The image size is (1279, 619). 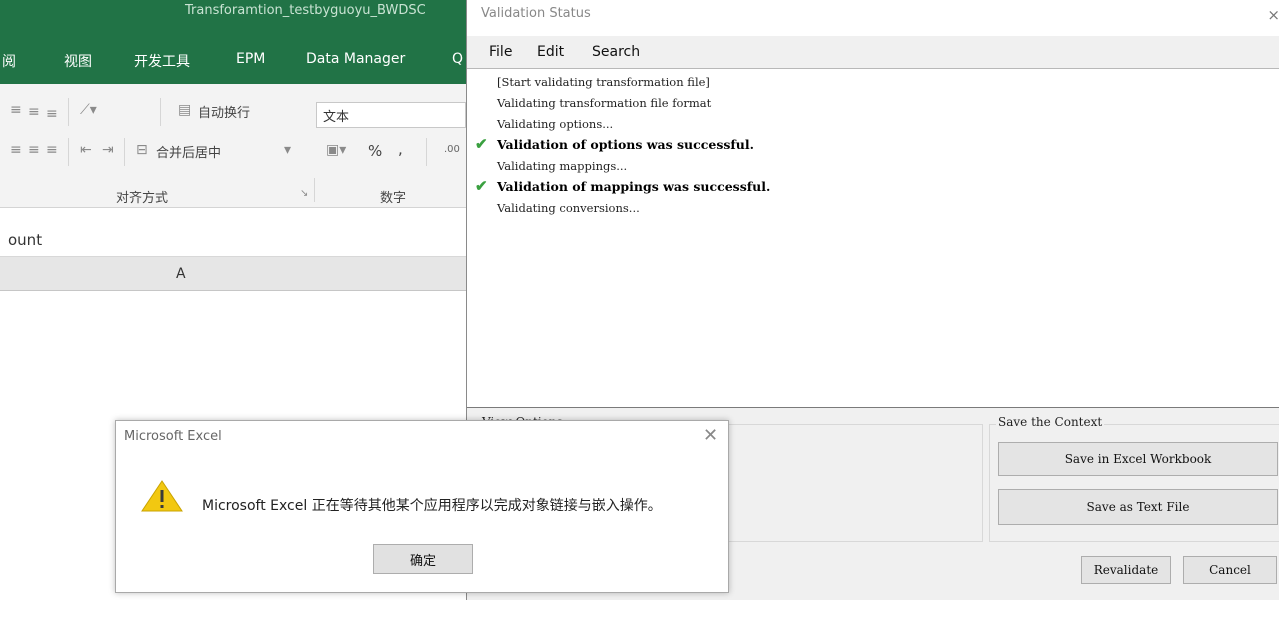 I want to click on tab-view: 视图, so click(x=78, y=61).